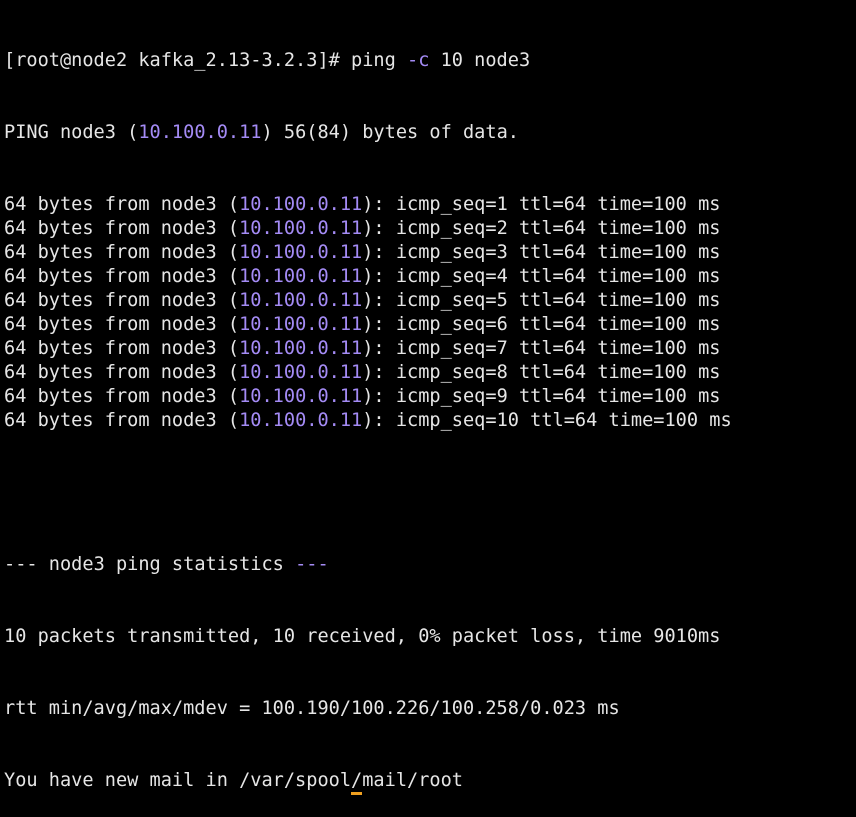  What do you see at coordinates (390, 132) in the screenshot?
I see `header-suffix: ) 56(84) bytes of data.` at bounding box center [390, 132].